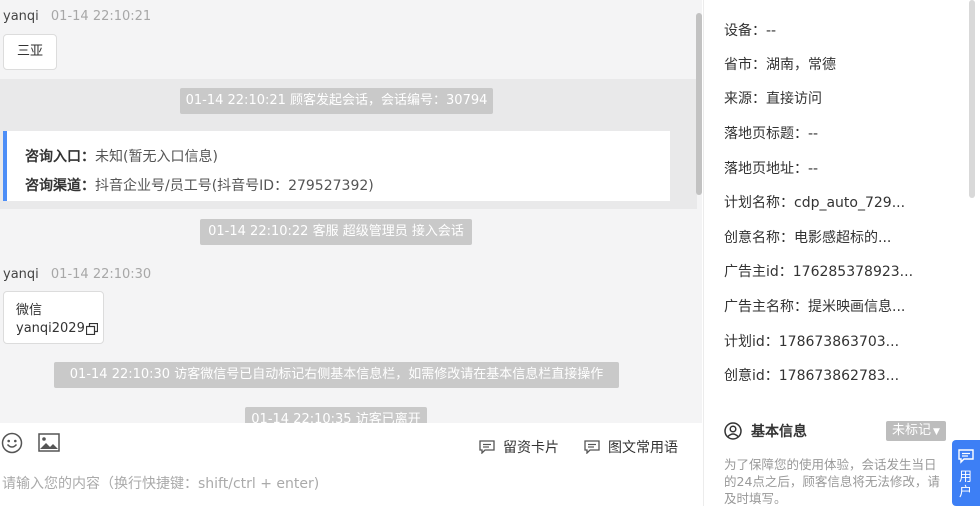  What do you see at coordinates (346, 484) in the screenshot?
I see `message-input` at bounding box center [346, 484].